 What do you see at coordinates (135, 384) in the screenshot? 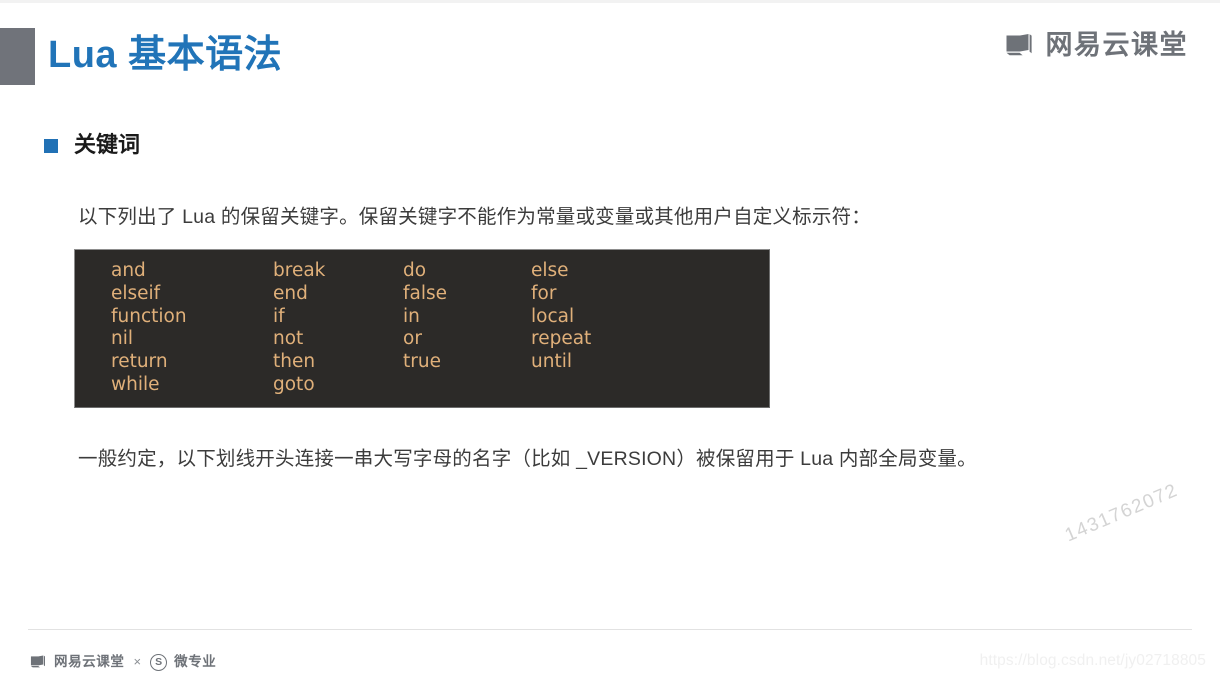
I see `keyword-item: while` at bounding box center [135, 384].